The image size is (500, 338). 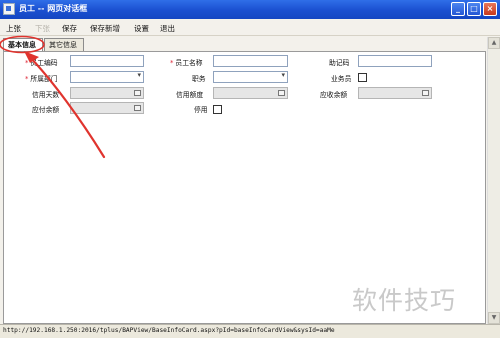 What do you see at coordinates (69, 28) in the screenshot?
I see `save-button: 保存` at bounding box center [69, 28].